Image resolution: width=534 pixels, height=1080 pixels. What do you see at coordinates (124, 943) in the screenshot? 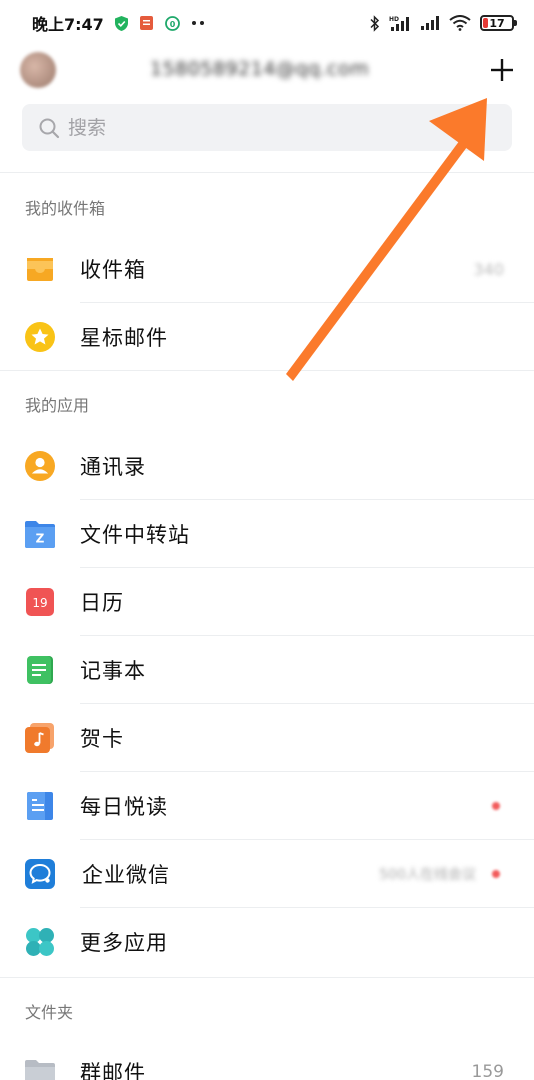
I see `list-item-label: 更多应用` at bounding box center [124, 943].